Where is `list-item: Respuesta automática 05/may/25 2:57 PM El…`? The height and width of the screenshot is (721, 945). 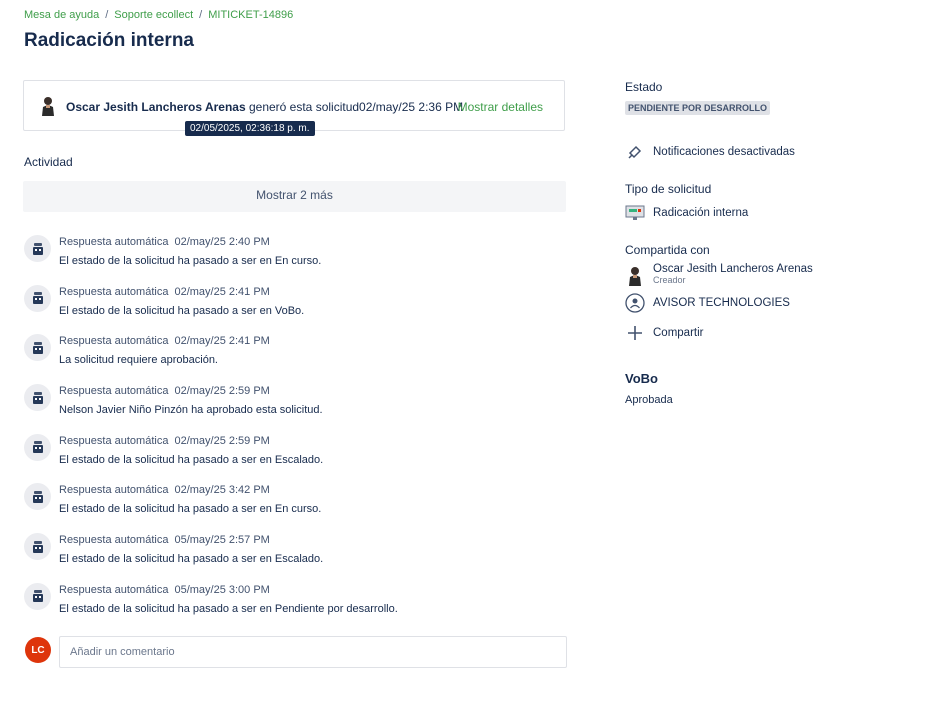 list-item: Respuesta automática 05/may/25 2:57 PM El… is located at coordinates (296, 556).